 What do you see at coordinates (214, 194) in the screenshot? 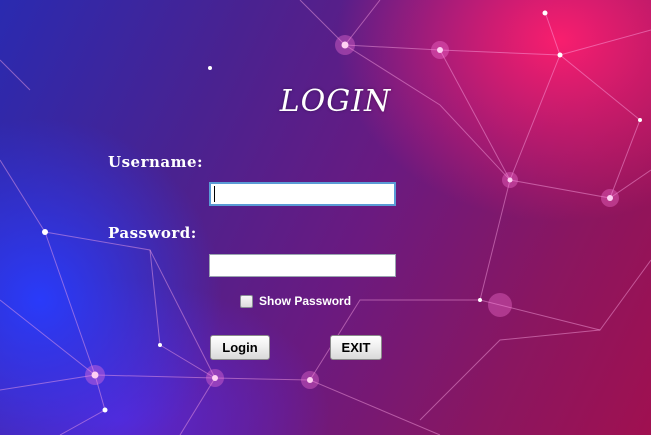
I see `text-cursor` at bounding box center [214, 194].